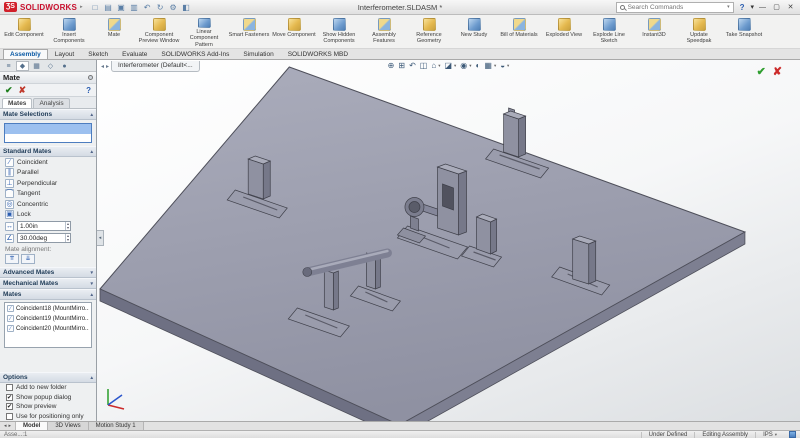  What do you see at coordinates (51, 103) in the screenshot?
I see `tab-analysis: Analysis` at bounding box center [51, 103].